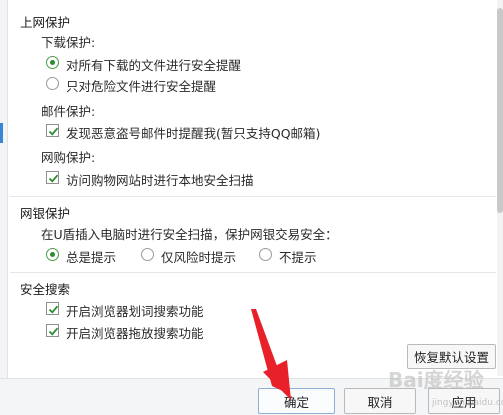  I want to click on ukey-always-radio, so click(52, 254).